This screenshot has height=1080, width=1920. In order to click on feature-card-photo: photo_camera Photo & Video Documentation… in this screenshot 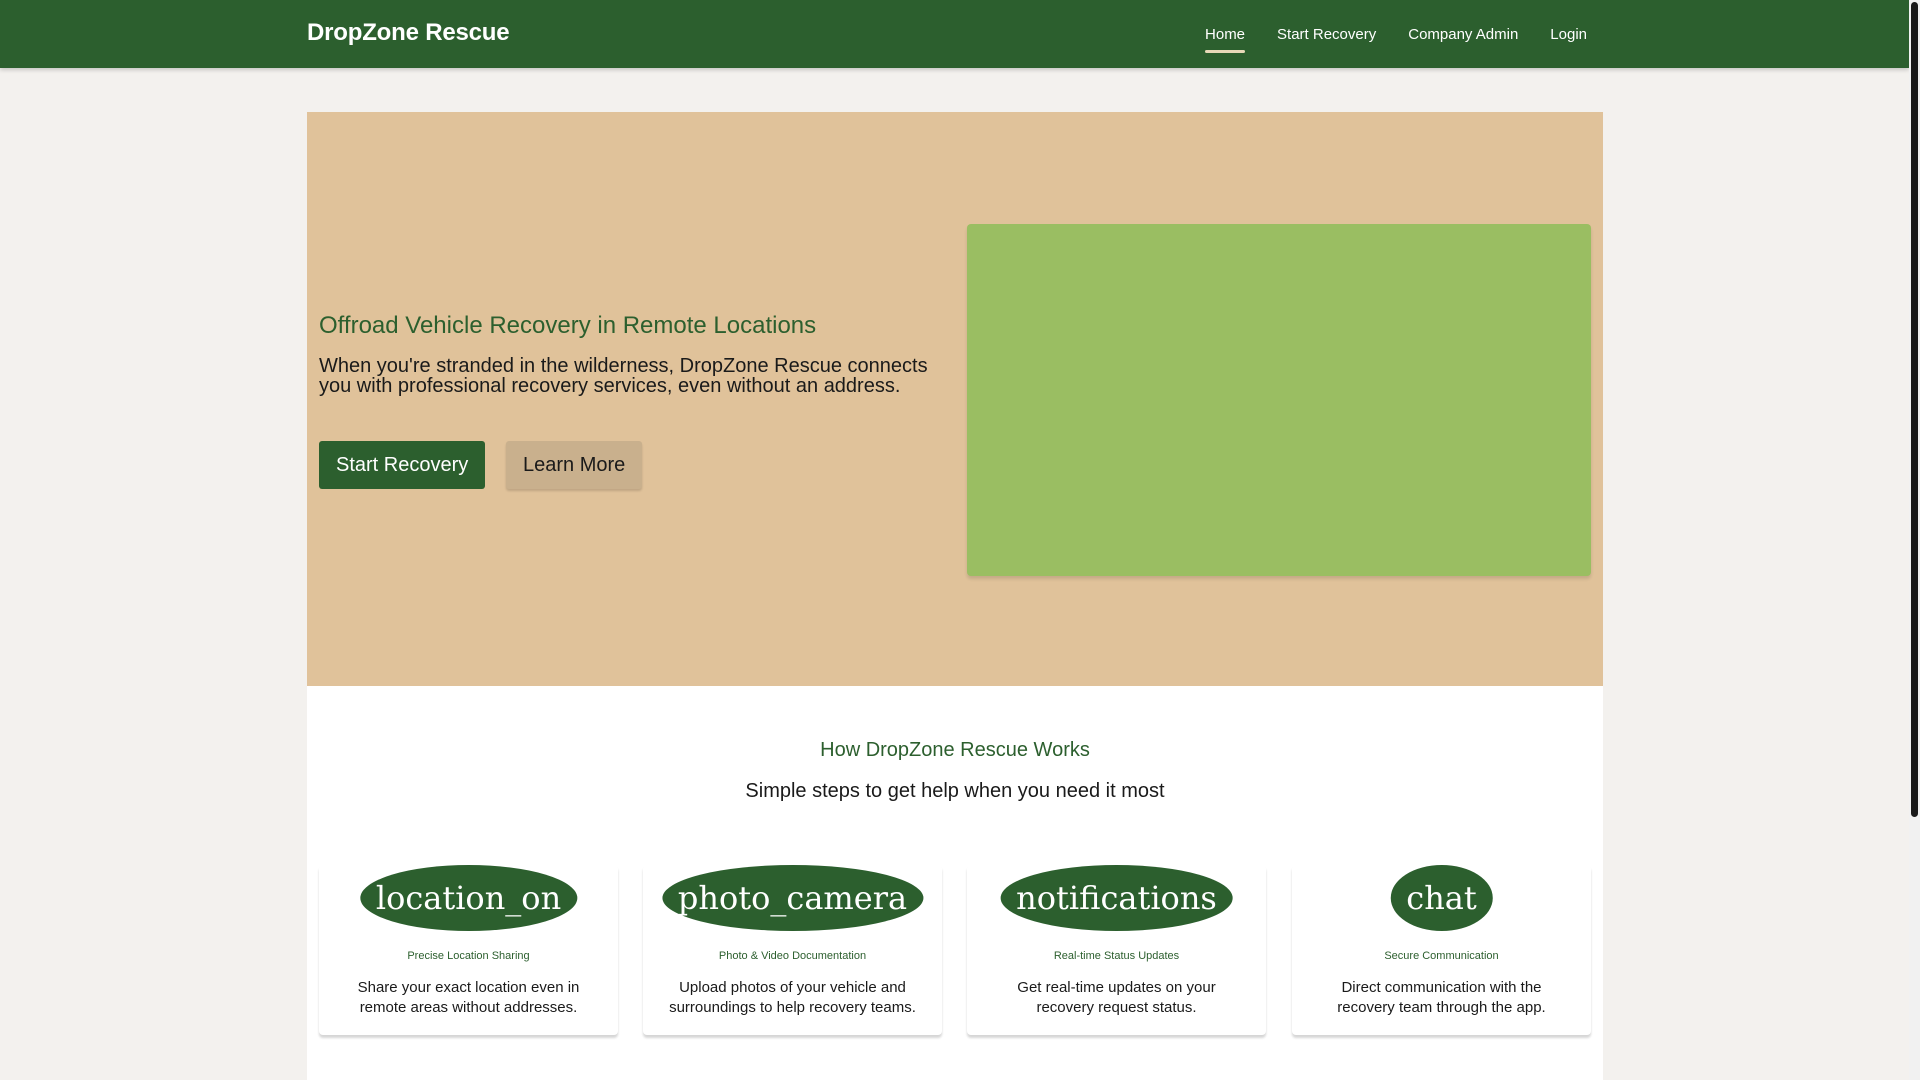, I will do `click(792, 950)`.